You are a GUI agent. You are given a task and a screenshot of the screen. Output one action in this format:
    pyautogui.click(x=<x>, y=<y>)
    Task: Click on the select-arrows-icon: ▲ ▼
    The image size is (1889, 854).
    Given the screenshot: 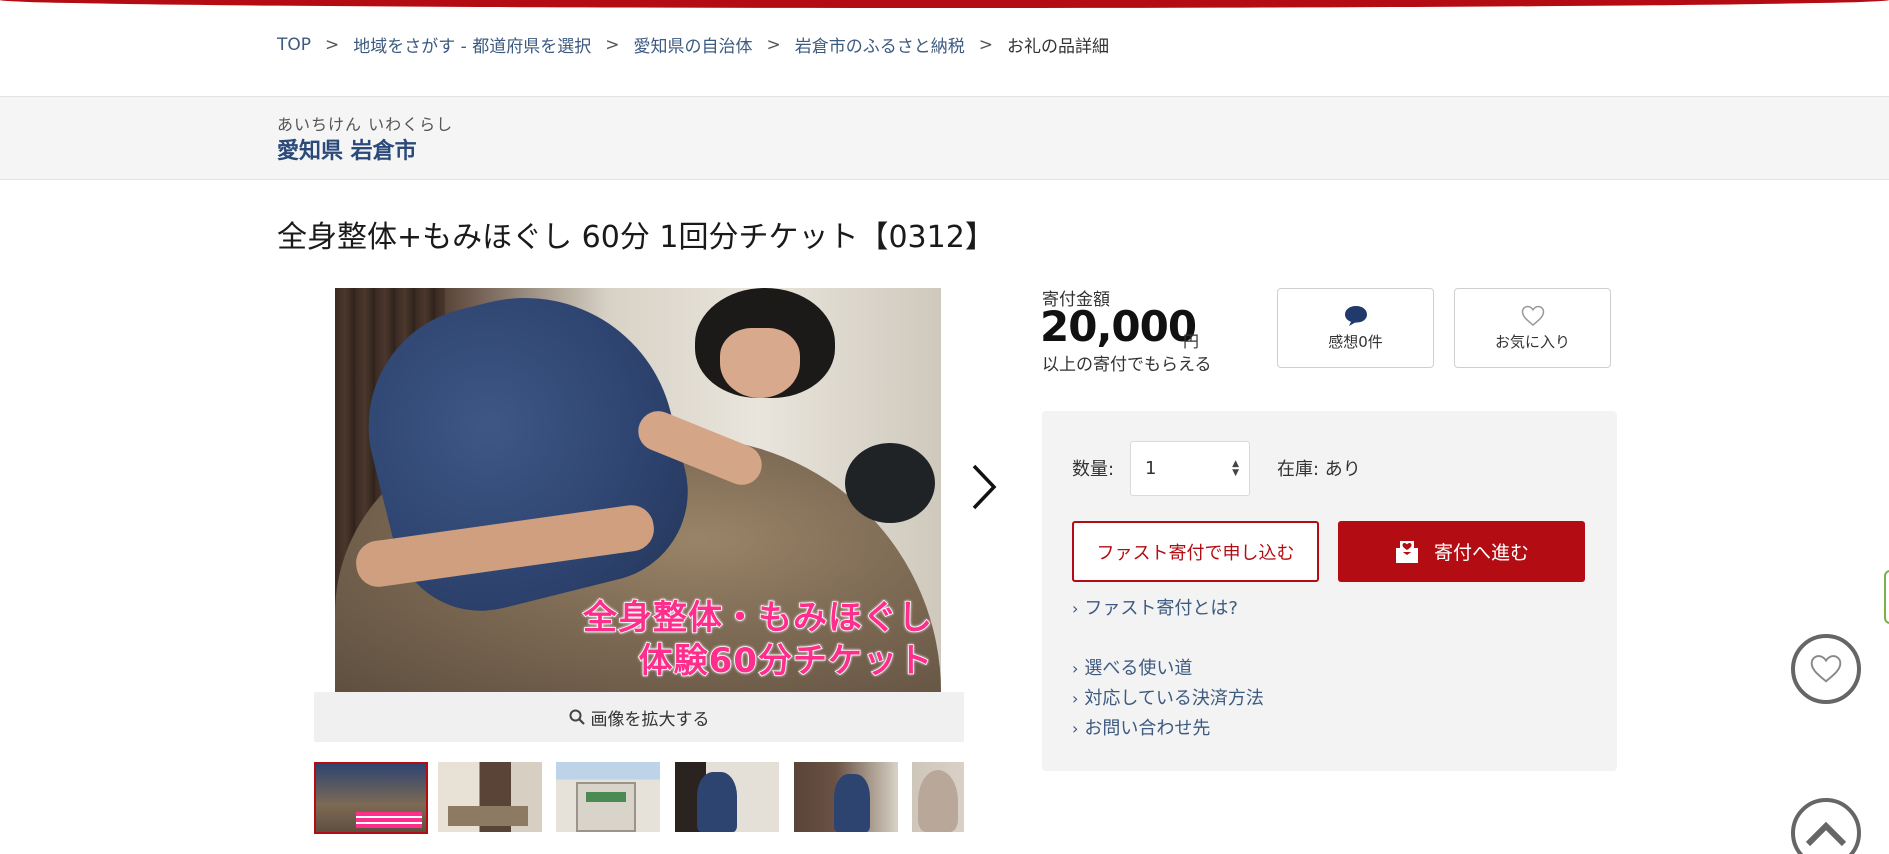 What is the action you would take?
    pyautogui.click(x=1235, y=468)
    